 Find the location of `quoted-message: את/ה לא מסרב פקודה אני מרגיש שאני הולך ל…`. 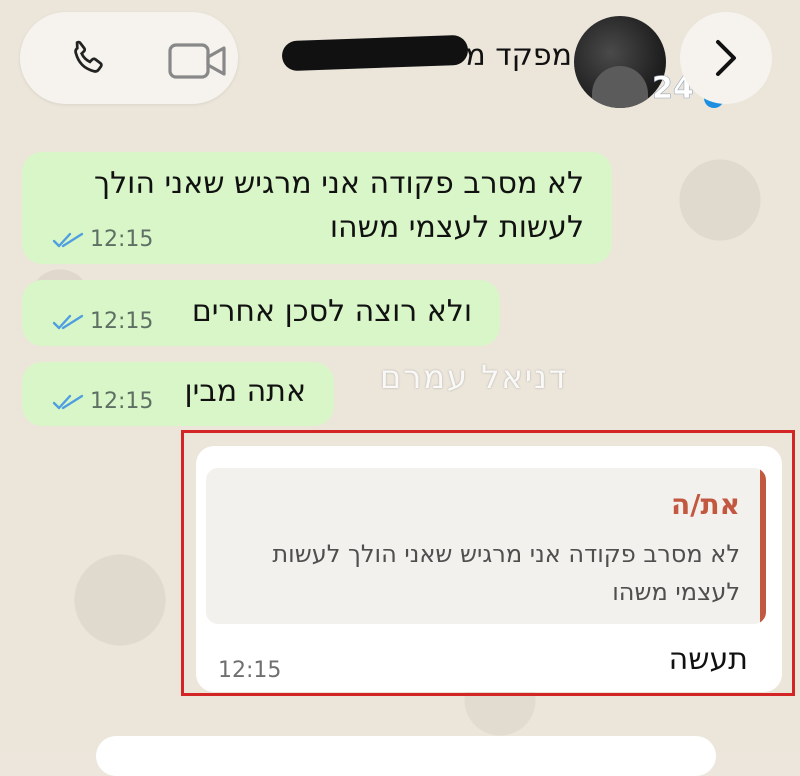

quoted-message: את/ה לא מסרב פקודה אני מרגיש שאני הולך ל… is located at coordinates (486, 546).